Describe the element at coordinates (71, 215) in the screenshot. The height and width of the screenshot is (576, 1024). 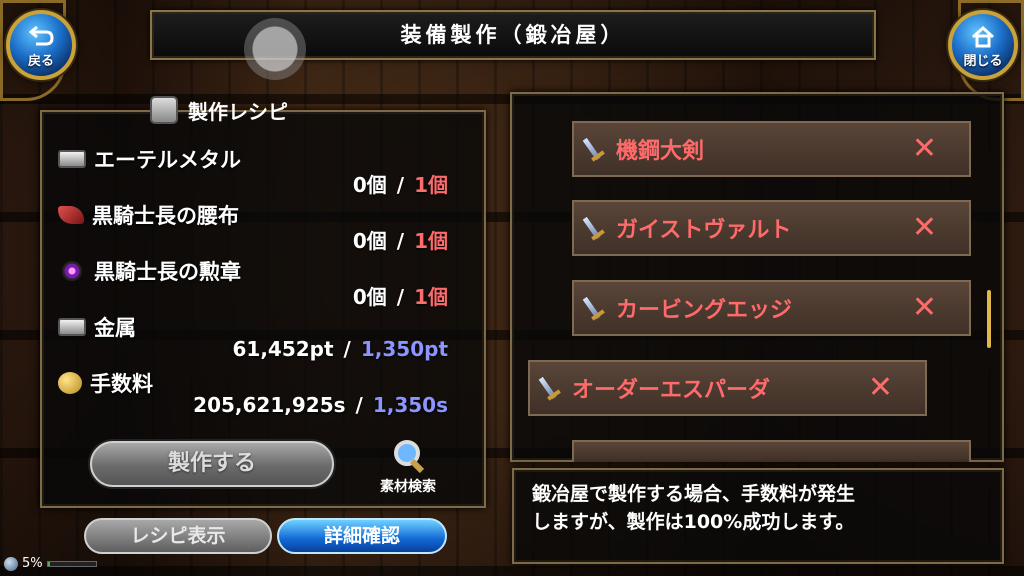
I see `cloth-icon` at that location.